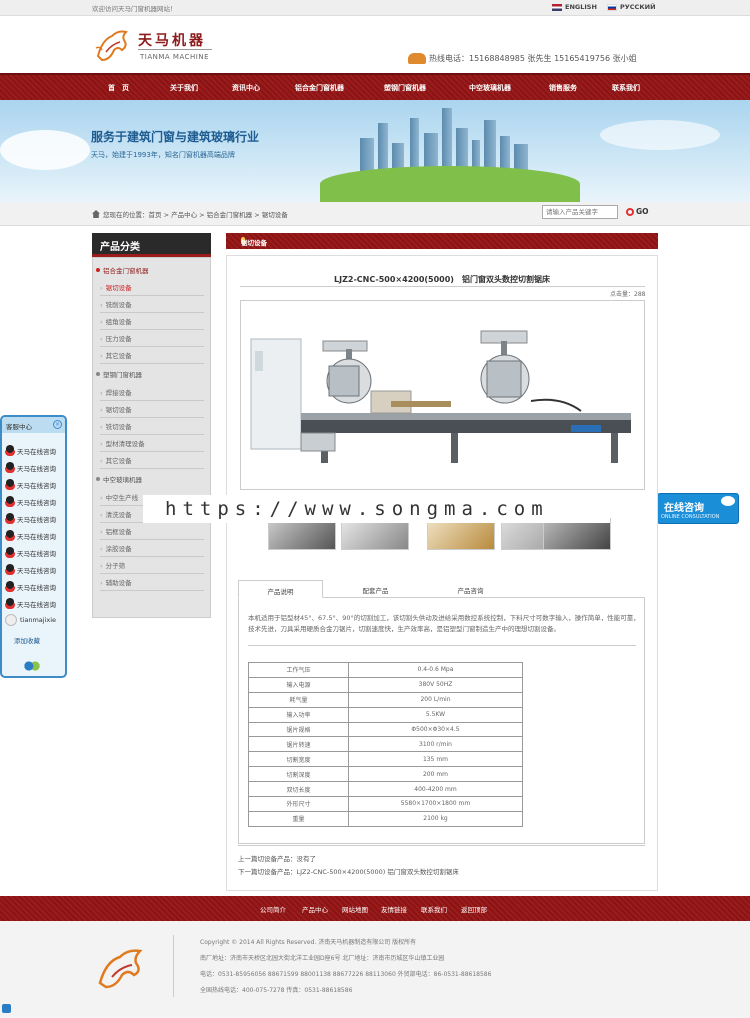 This screenshot has height=1018, width=750. What do you see at coordinates (728, 501) in the screenshot?
I see `chat-bubble-icon` at bounding box center [728, 501].